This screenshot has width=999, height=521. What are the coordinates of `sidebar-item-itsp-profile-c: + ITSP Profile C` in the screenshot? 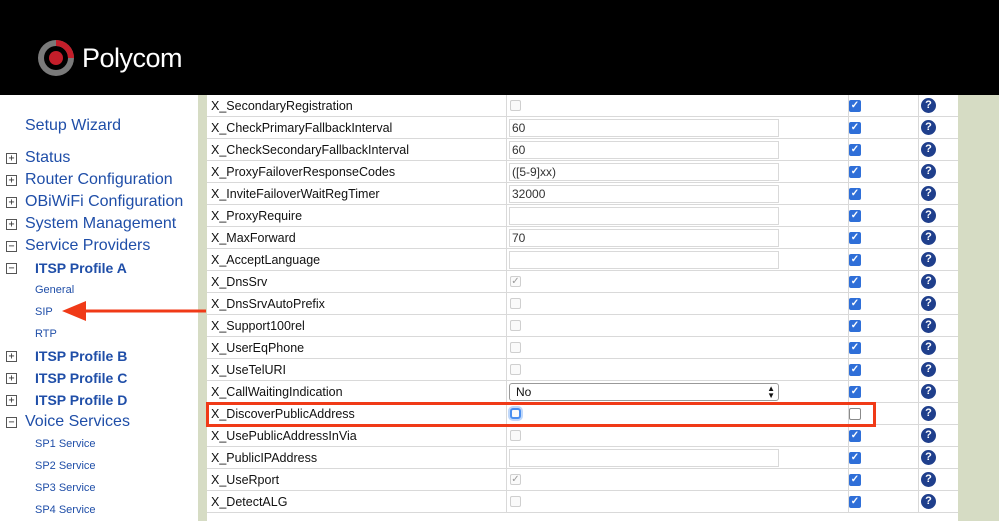 It's located at (99, 378).